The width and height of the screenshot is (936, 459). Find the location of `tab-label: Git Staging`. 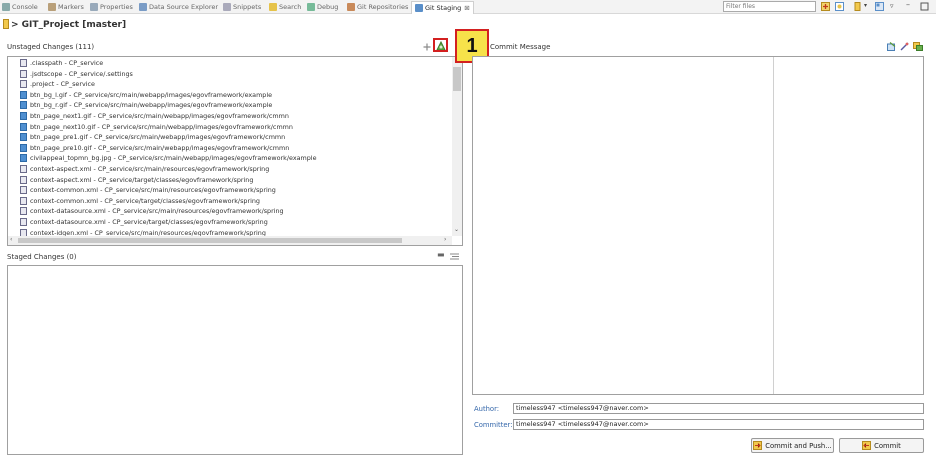

tab-label: Git Staging is located at coordinates (443, 8).